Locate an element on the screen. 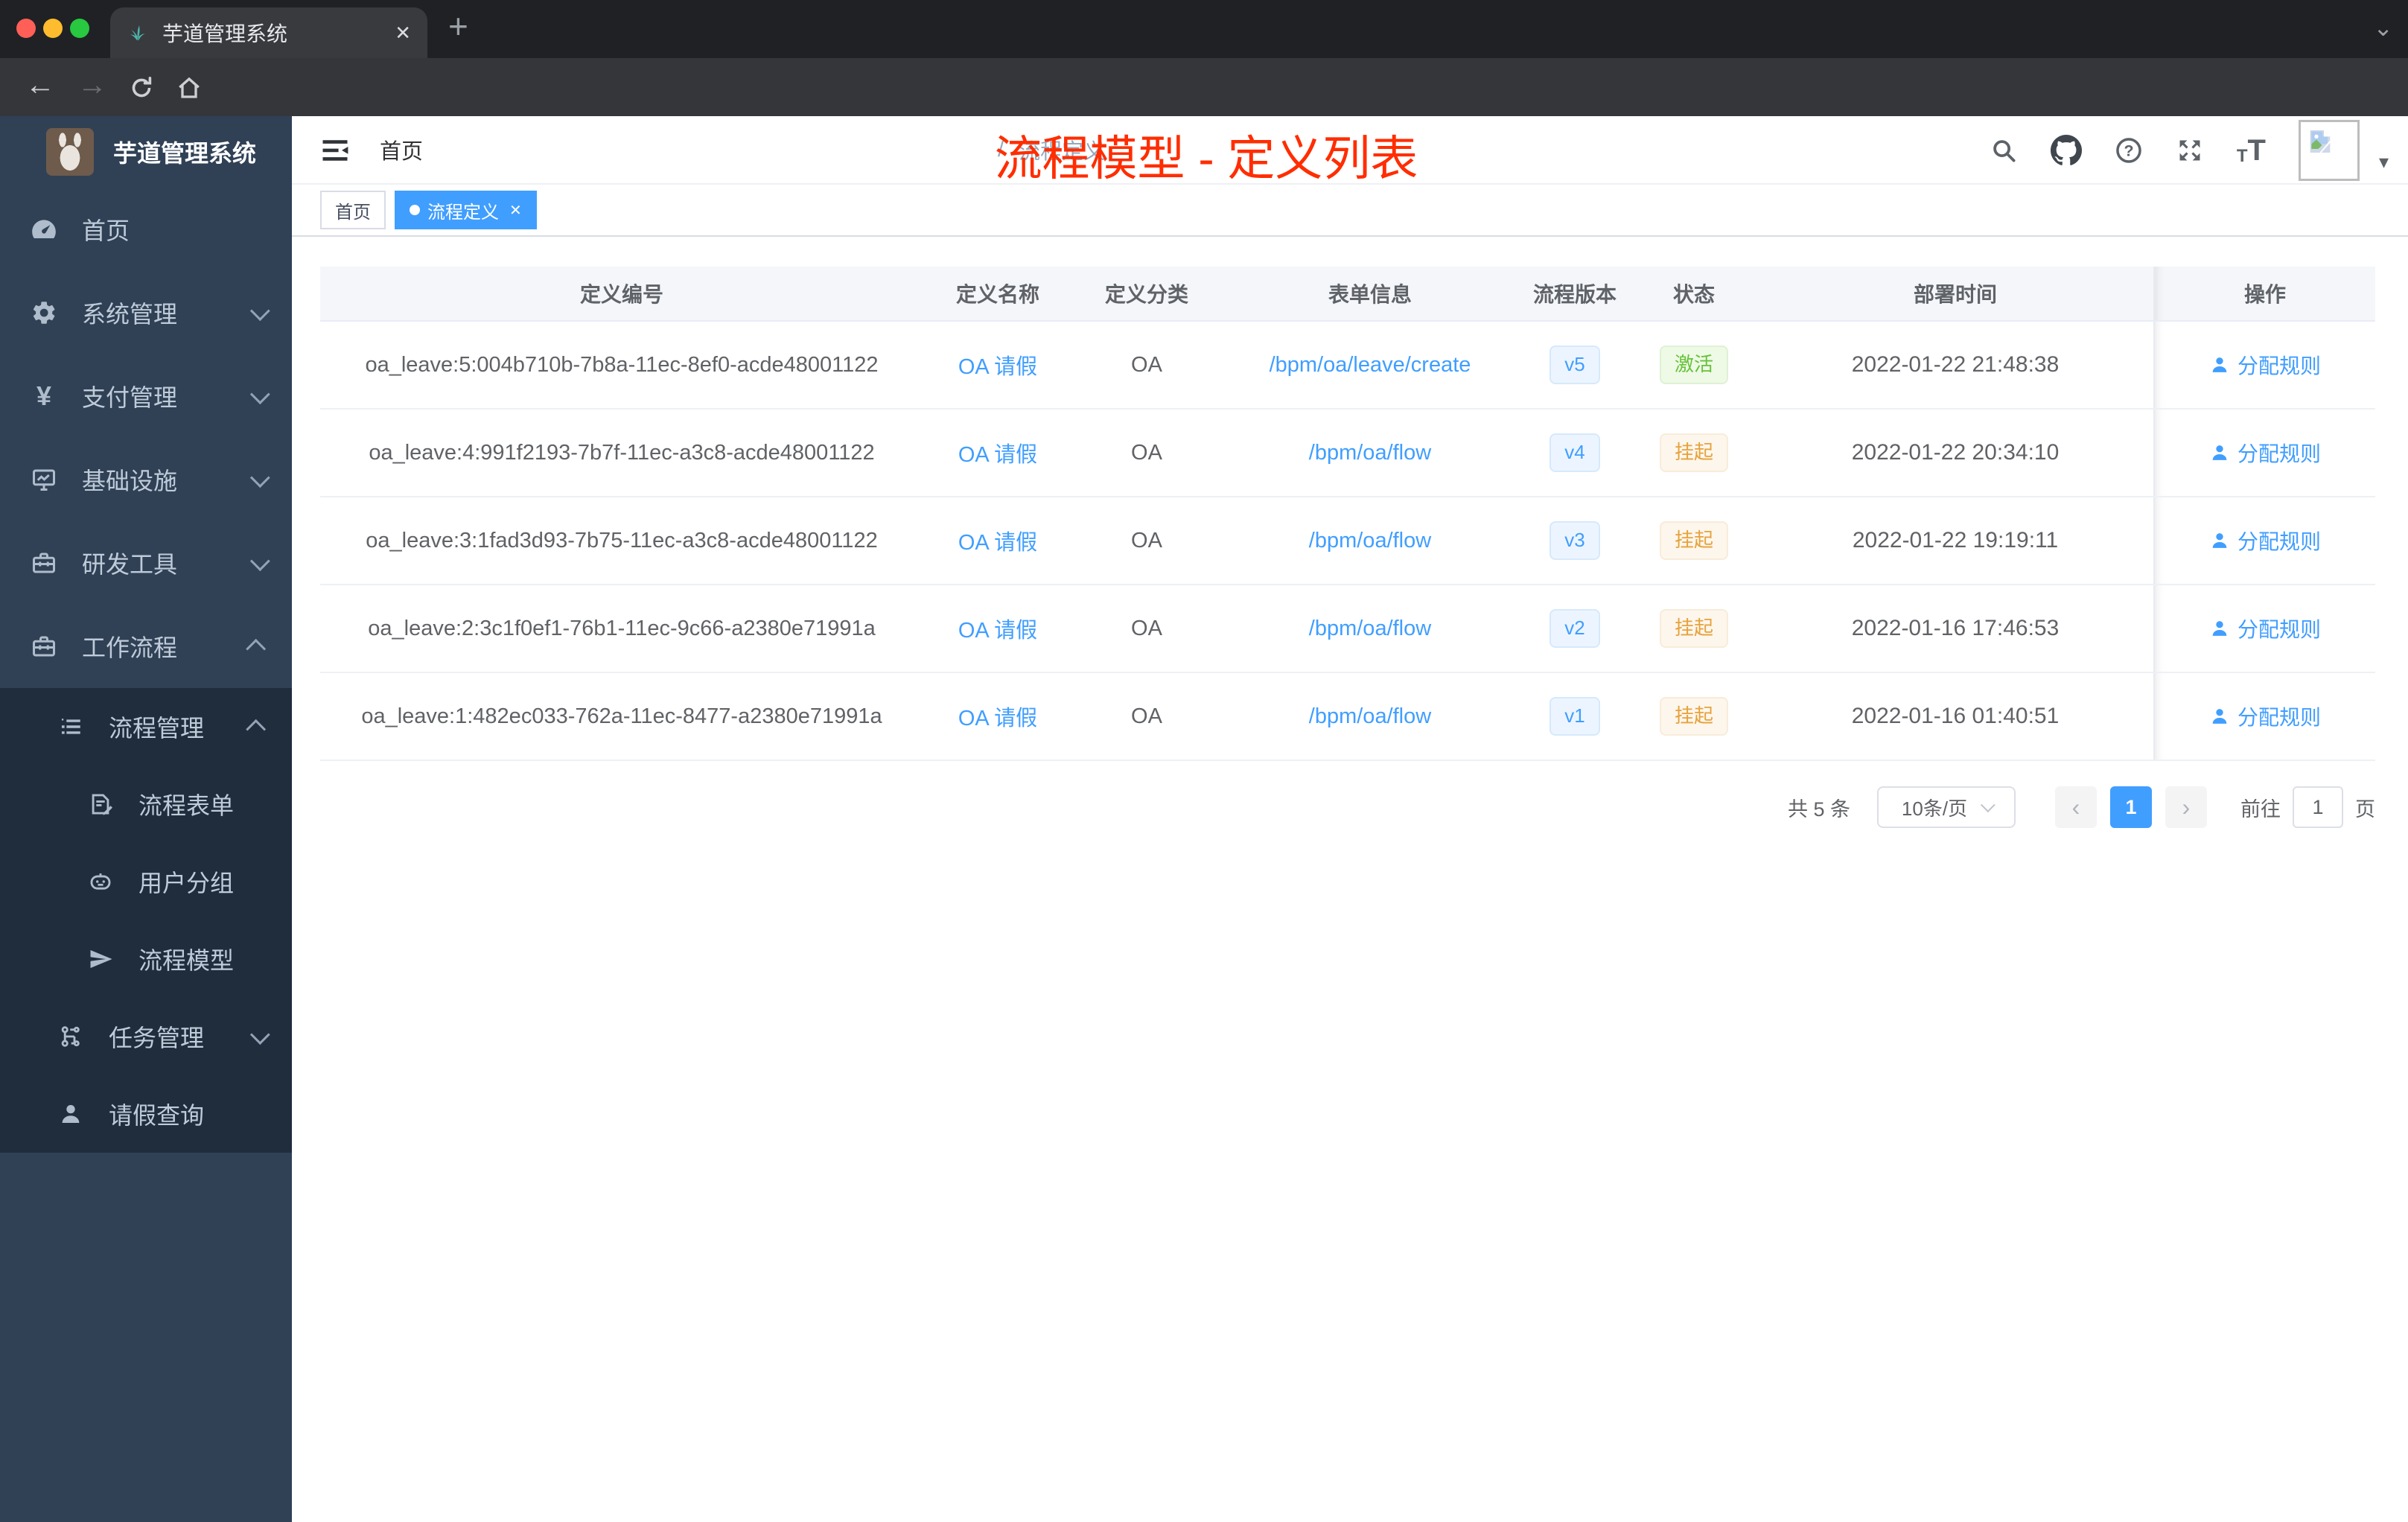  github-icon is located at coordinates (2066, 150).